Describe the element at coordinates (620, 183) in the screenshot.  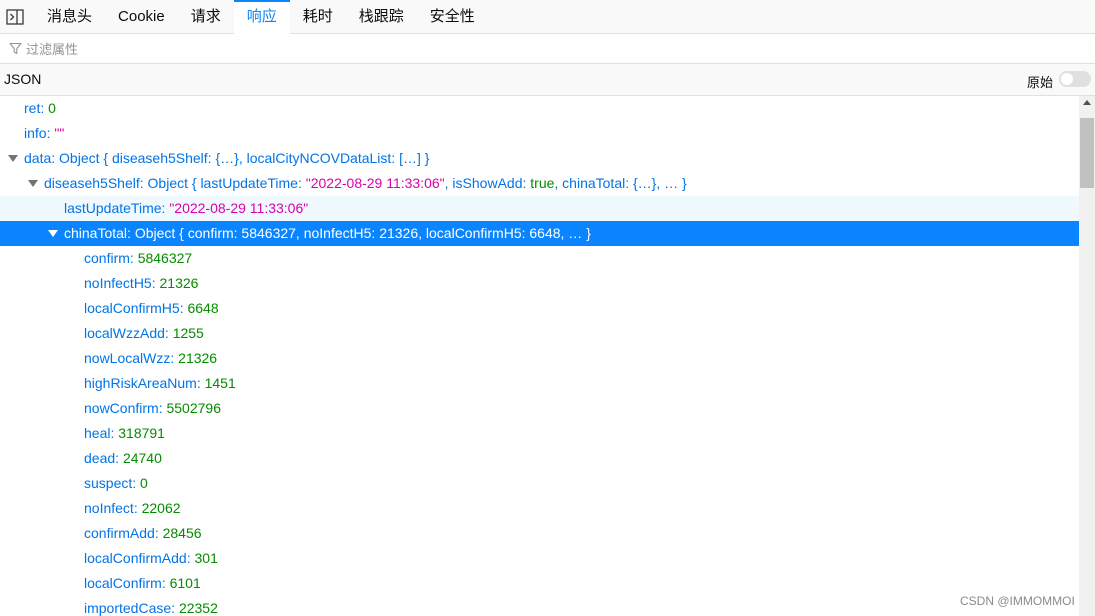
I see `tree-summary: , chinaTotal: {…}, … }` at that location.